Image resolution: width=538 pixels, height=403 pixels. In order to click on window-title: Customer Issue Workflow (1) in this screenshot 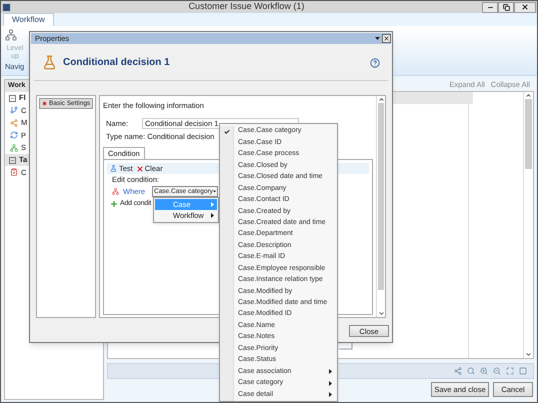, I will do `click(247, 7)`.